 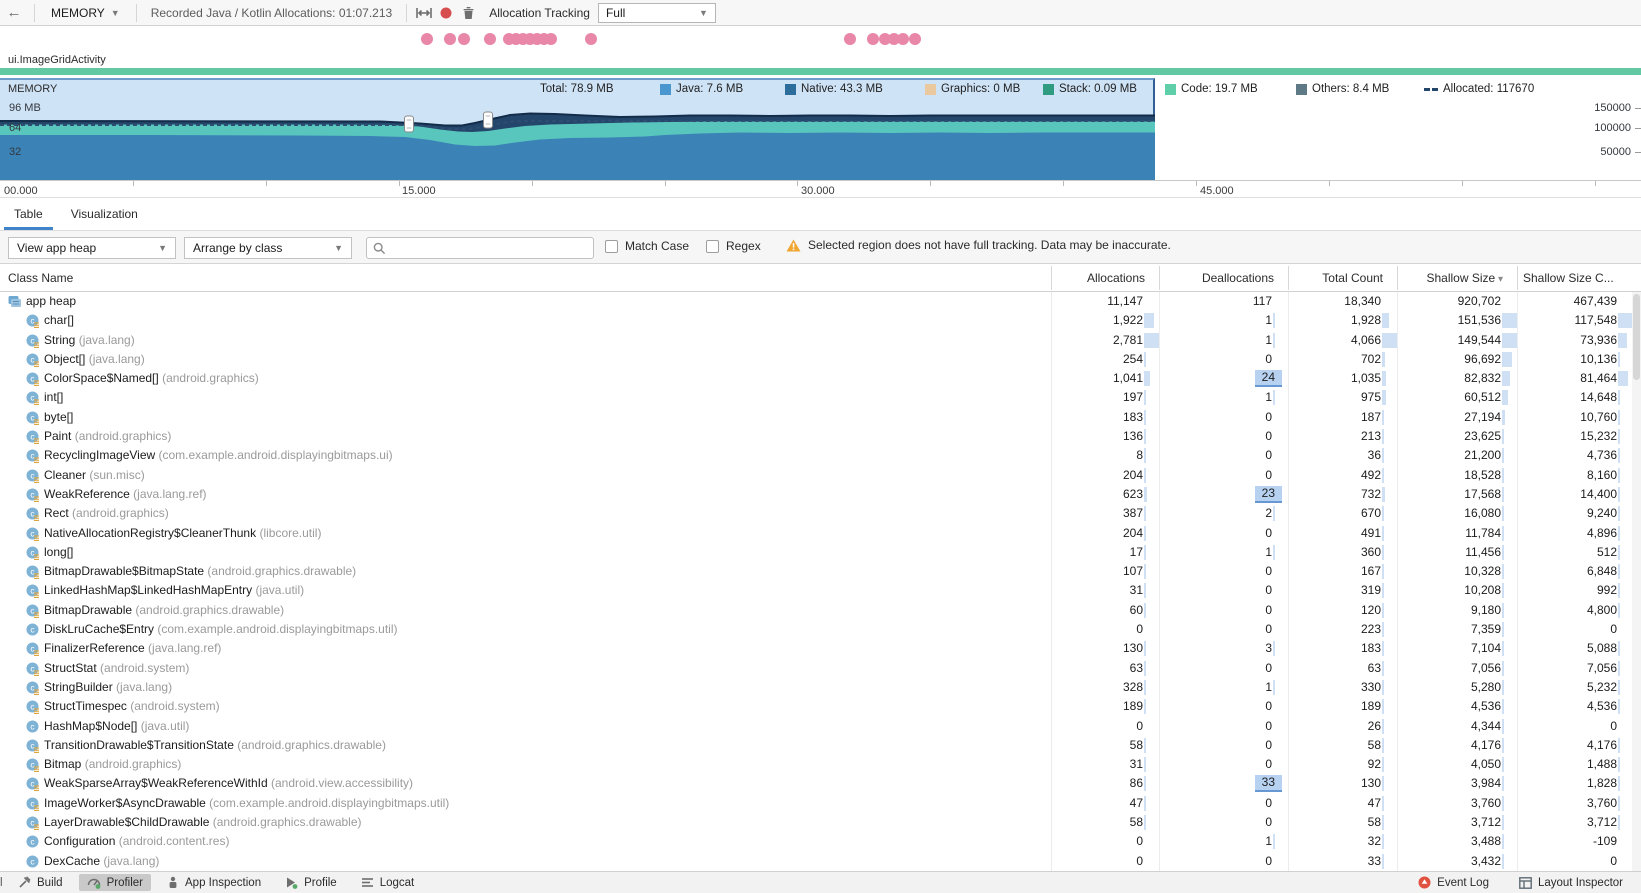 What do you see at coordinates (820, 359) in the screenshot?
I see `table-row: c Object[] (java.lang) 254 0 702 96,692 10,136` at bounding box center [820, 359].